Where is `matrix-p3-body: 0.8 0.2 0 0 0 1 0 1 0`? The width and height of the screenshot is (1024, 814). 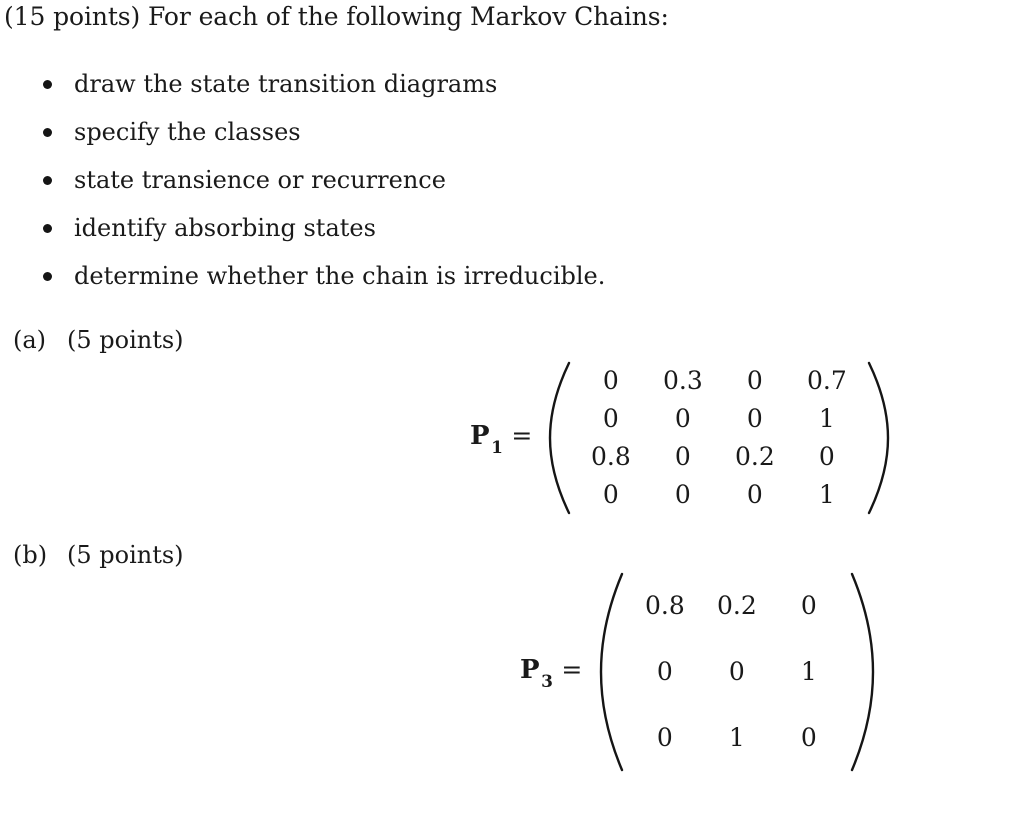 matrix-p3-body: 0.8 0.2 0 0 0 1 0 1 0 is located at coordinates (737, 672).